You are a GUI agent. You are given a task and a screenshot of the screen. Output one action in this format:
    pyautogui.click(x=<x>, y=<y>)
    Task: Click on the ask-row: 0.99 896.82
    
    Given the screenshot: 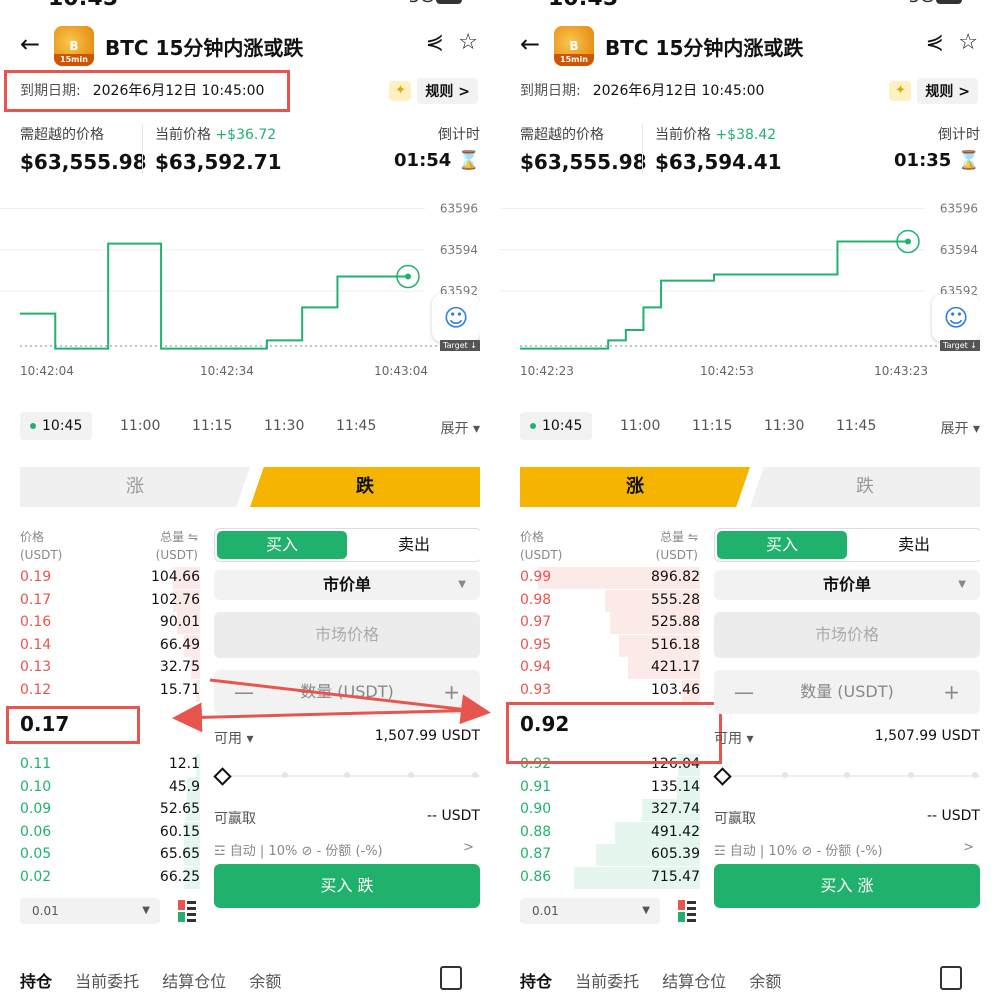 What is the action you would take?
    pyautogui.click(x=610, y=578)
    